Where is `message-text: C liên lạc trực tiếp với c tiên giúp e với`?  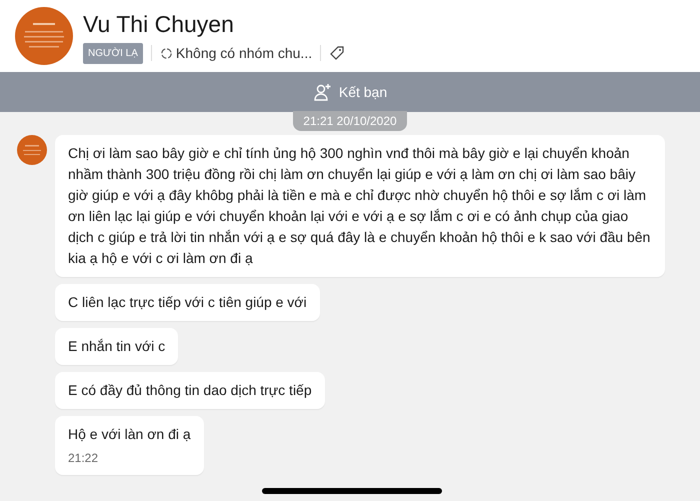 message-text: C liên lạc trực tiếp với c tiên giúp e với is located at coordinates (187, 302).